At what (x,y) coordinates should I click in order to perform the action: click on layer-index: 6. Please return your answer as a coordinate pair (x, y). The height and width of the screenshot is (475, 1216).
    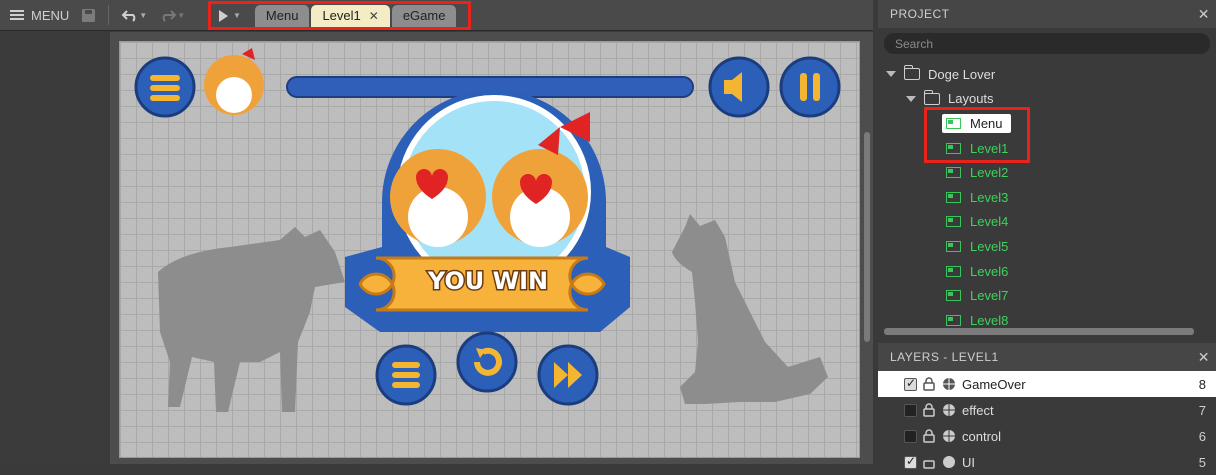
    Looking at the image, I should click on (1202, 436).